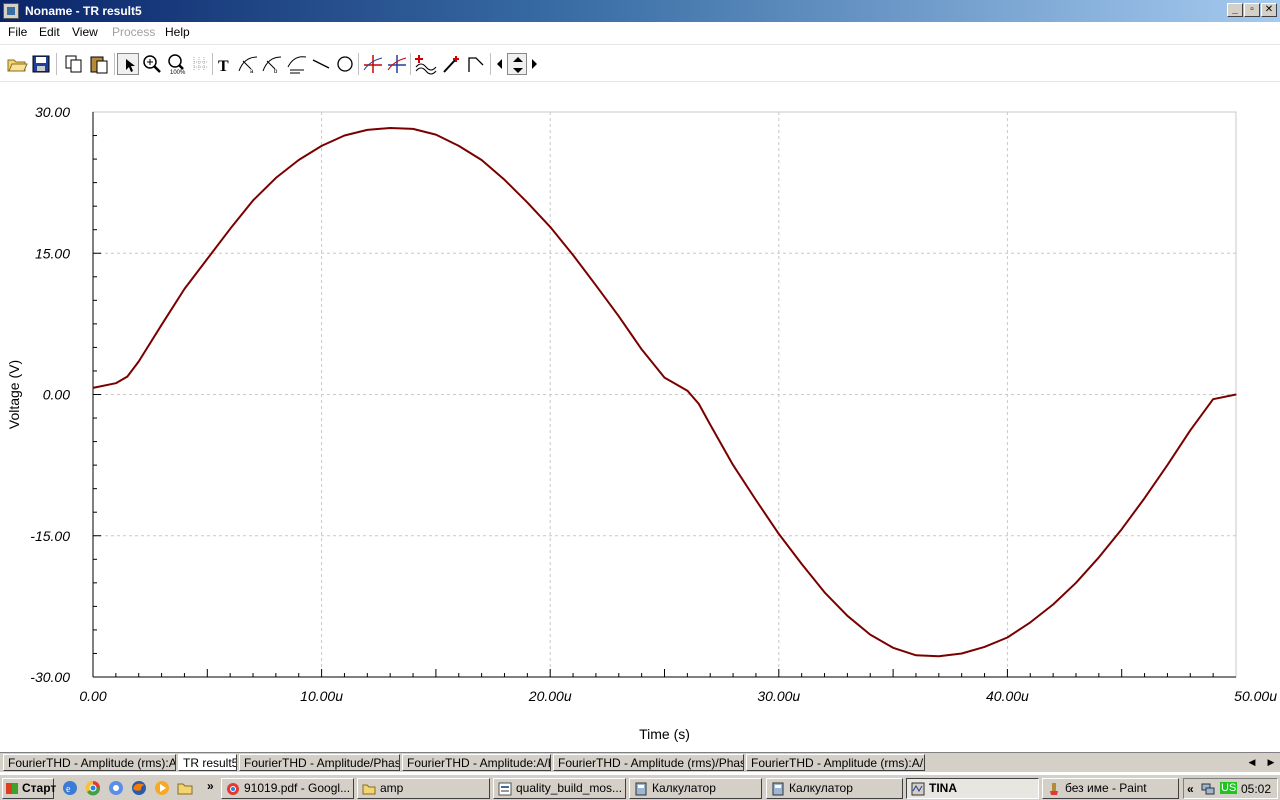  What do you see at coordinates (185, 788) in the screenshot?
I see `explorer-icon` at bounding box center [185, 788].